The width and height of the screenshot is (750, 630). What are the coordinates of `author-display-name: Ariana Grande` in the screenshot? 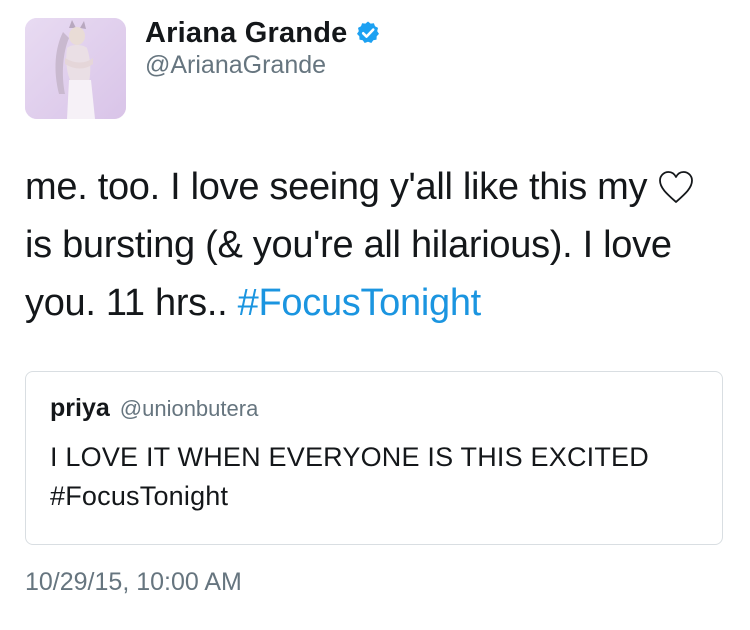 It's located at (246, 33).